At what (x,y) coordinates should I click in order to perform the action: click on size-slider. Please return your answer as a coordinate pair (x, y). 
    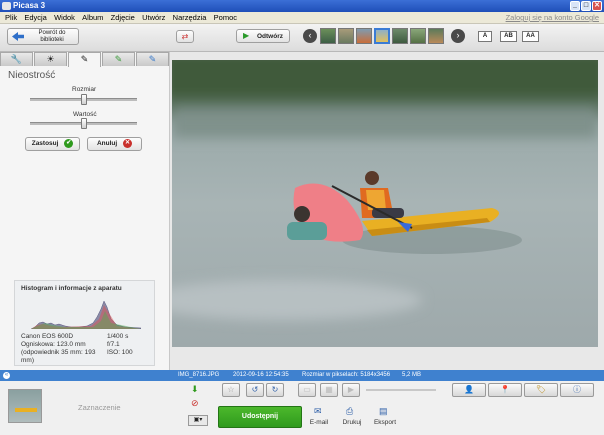
    Looking at the image, I should click on (83, 99).